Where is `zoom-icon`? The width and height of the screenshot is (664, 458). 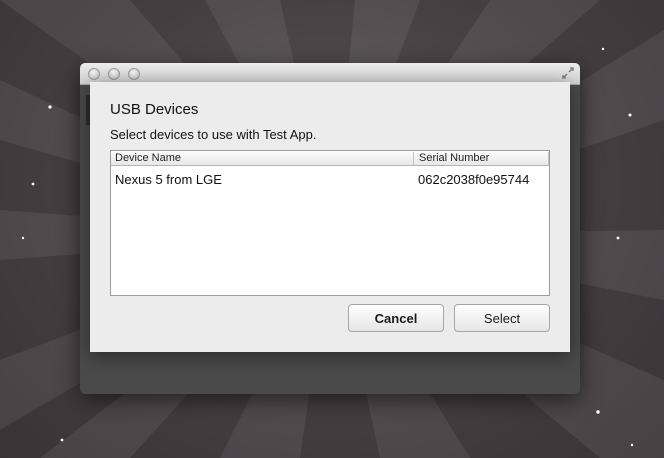 zoom-icon is located at coordinates (134, 74).